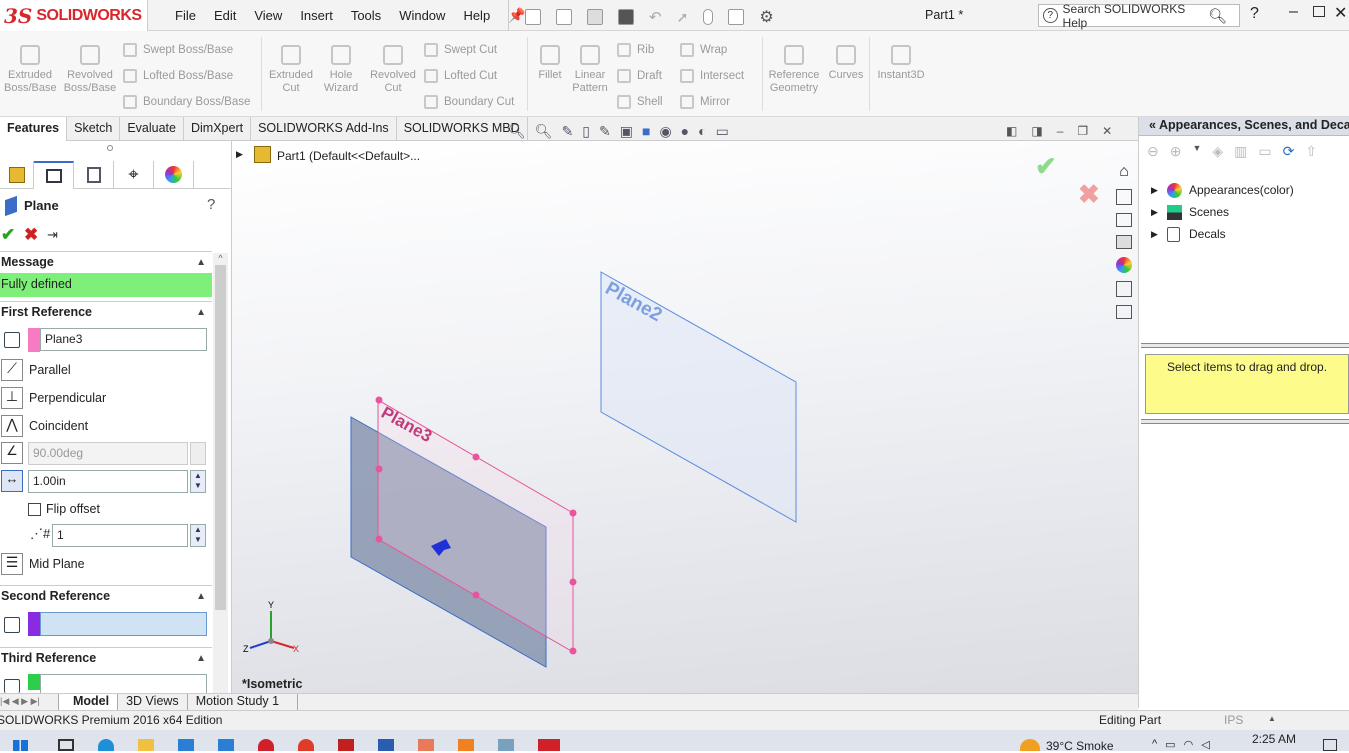  What do you see at coordinates (134, 174) in the screenshot?
I see `dimxpert-manager-tab: ⌖` at bounding box center [134, 174].